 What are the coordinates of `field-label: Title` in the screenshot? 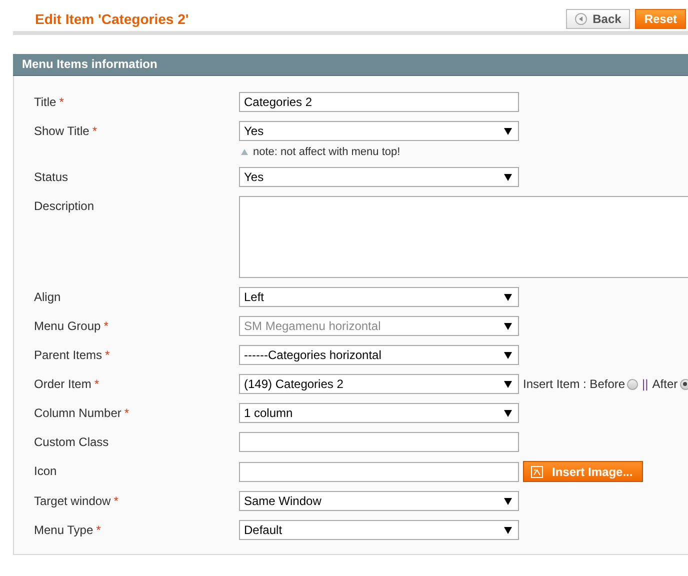 It's located at (45, 102).